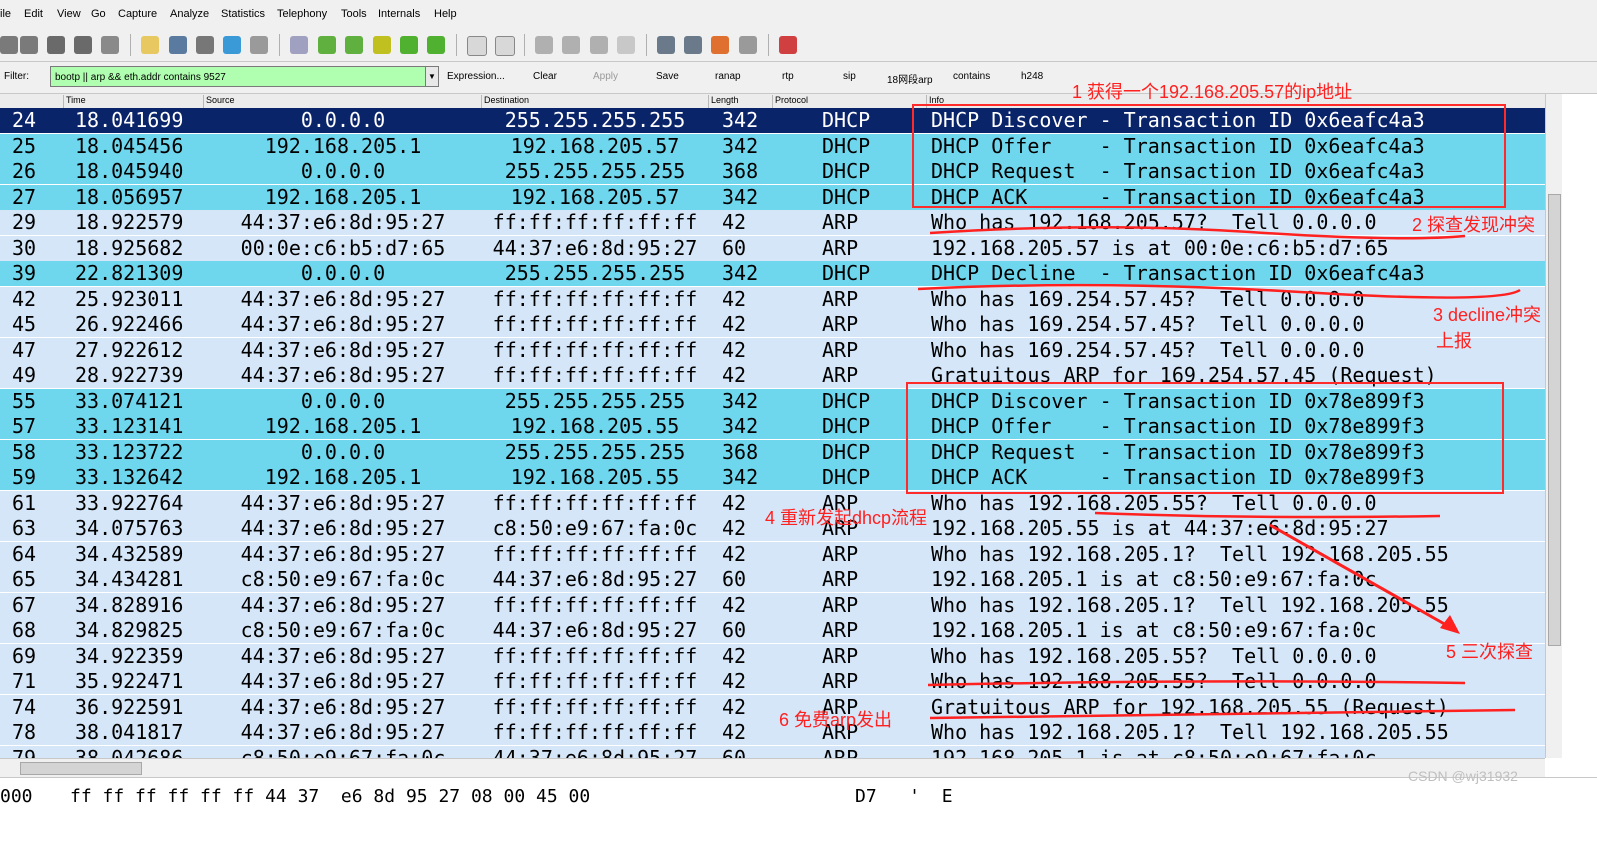 The width and height of the screenshot is (1597, 862). Describe the element at coordinates (545, 76) in the screenshot. I see `clear-button: Clear` at that location.